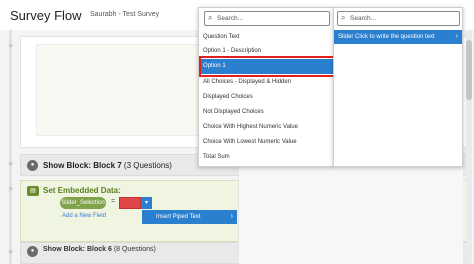 The image size is (474, 264). What do you see at coordinates (469, 70) in the screenshot?
I see `scrollbar-thumb` at bounding box center [469, 70].